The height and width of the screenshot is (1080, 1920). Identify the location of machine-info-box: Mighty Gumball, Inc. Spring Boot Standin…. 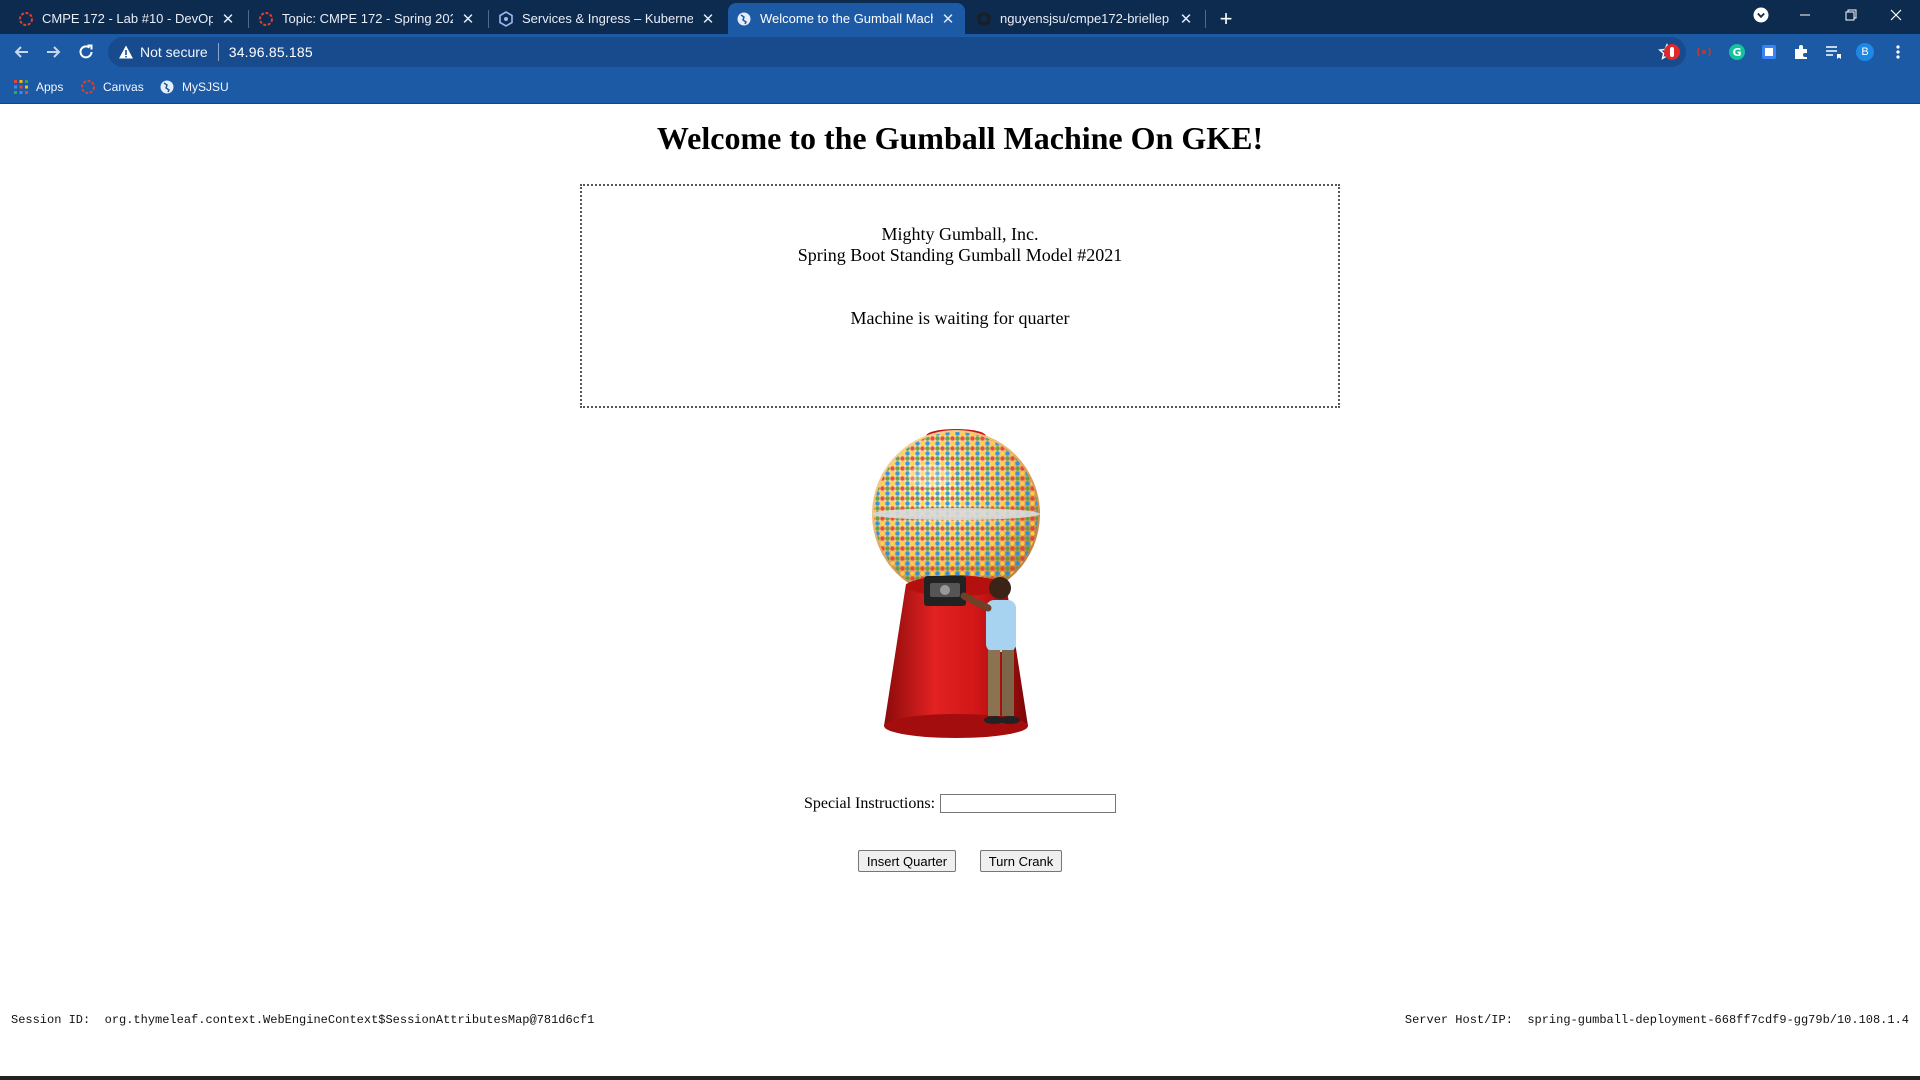
(960, 296).